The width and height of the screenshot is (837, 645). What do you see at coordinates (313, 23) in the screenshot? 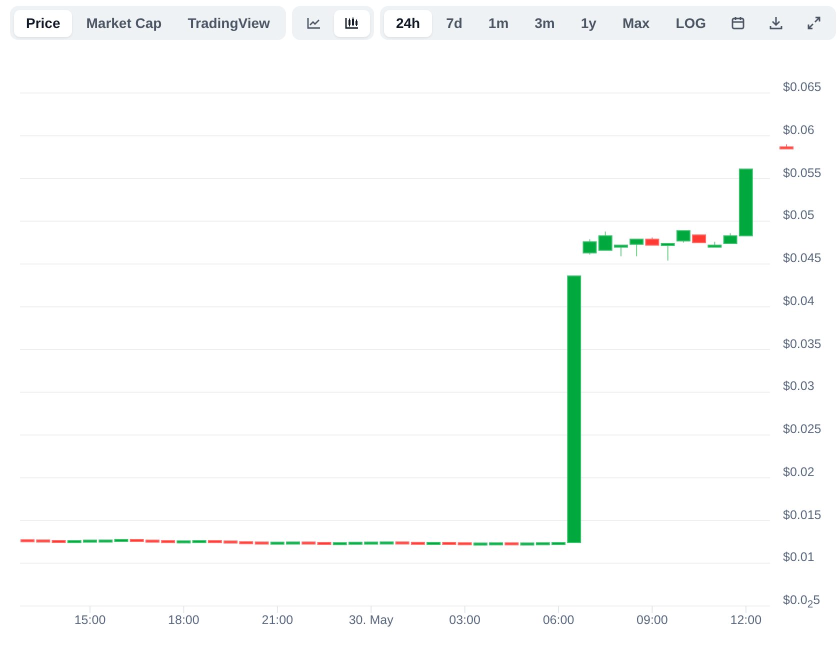
I see `line-chart-icon` at bounding box center [313, 23].